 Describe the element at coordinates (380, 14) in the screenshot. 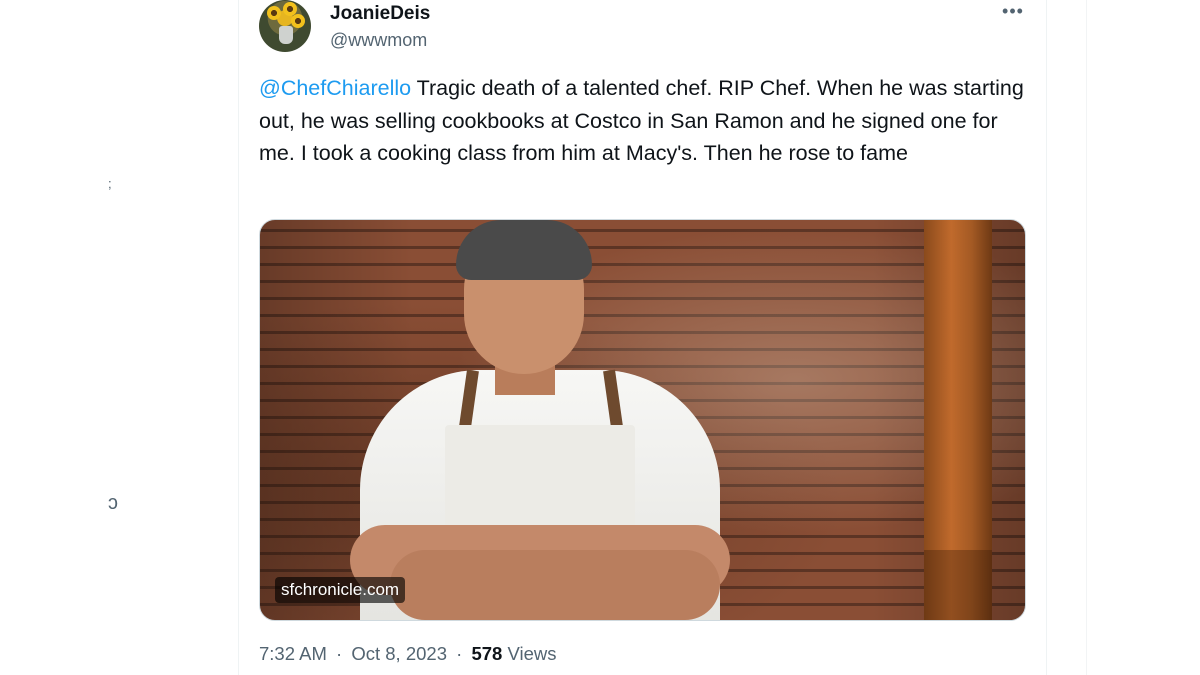

I see `author-display-name: JoanieDeis` at that location.